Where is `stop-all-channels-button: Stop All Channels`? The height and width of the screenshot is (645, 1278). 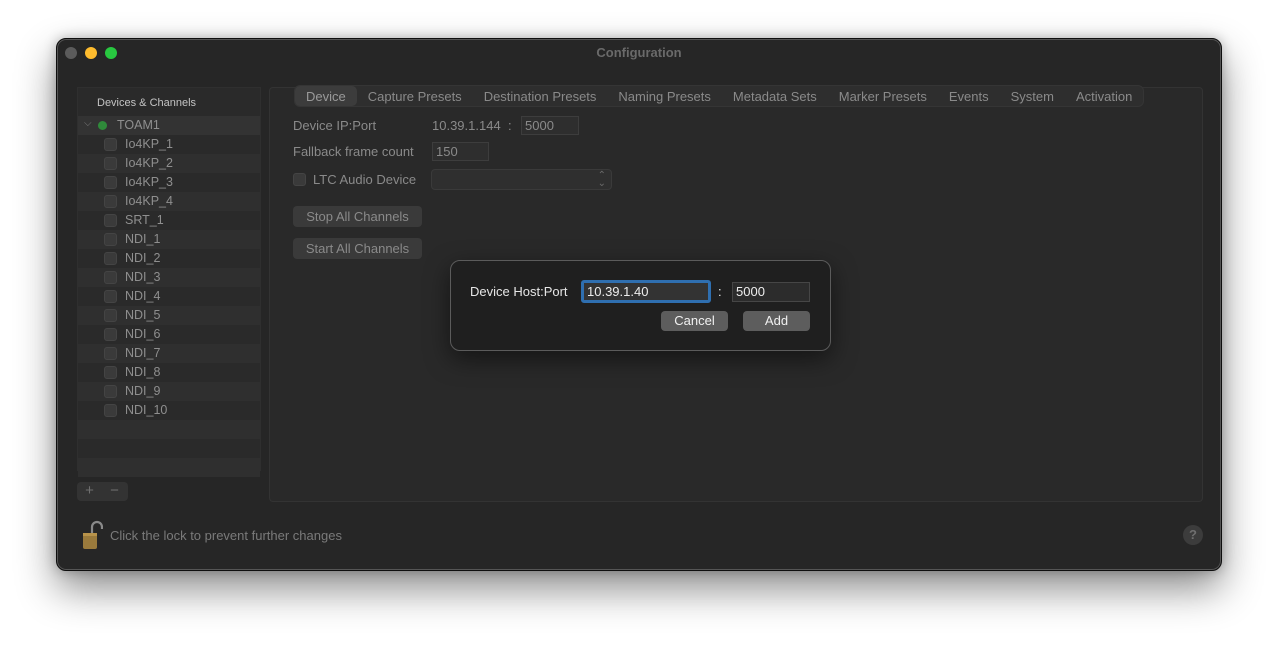 stop-all-channels-button: Stop All Channels is located at coordinates (357, 216).